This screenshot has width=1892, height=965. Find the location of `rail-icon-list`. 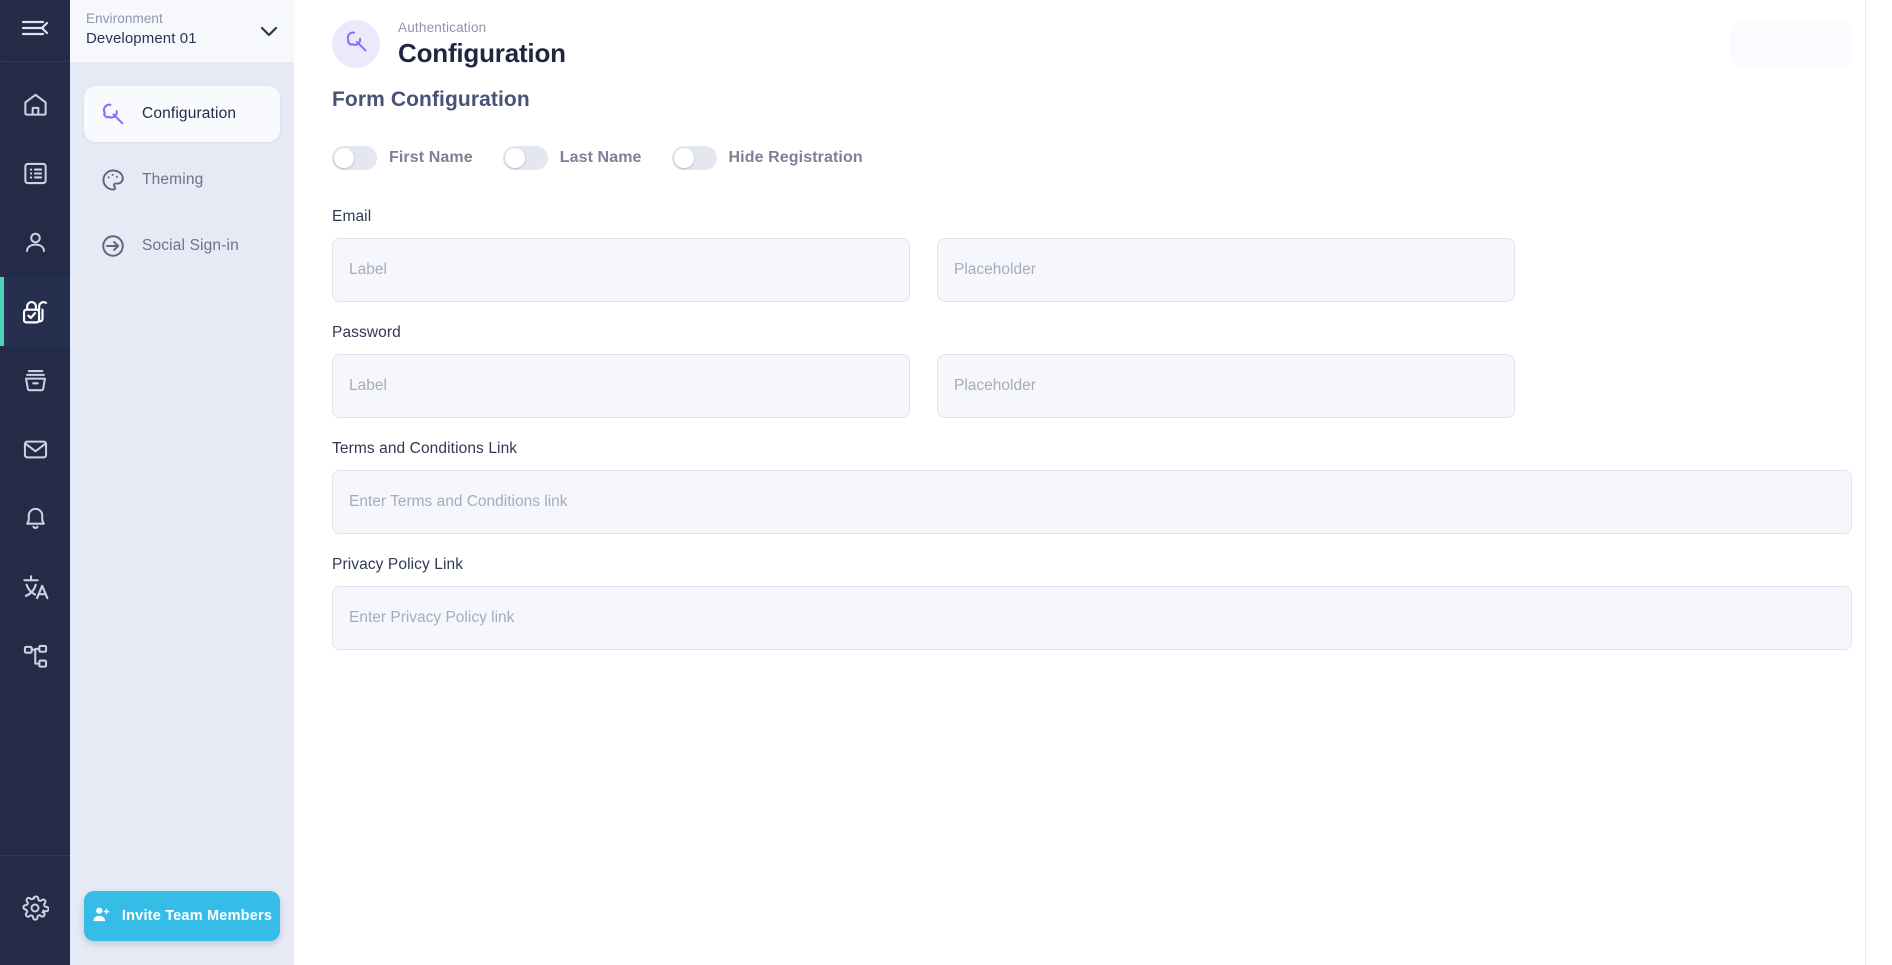

rail-icon-list is located at coordinates (35, 458).